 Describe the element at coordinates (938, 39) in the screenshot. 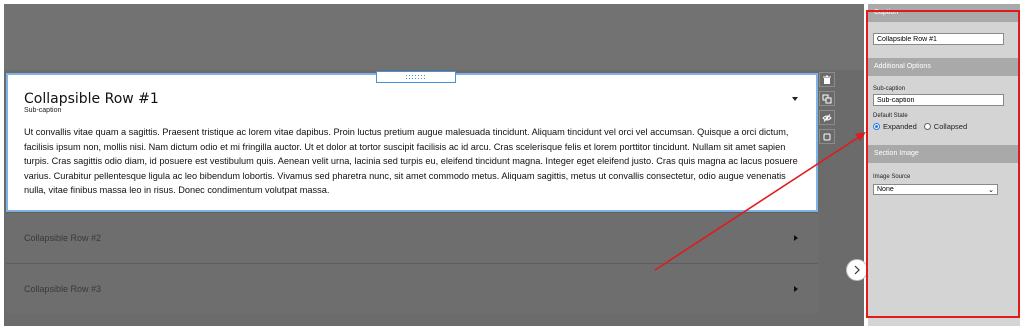

I see `caption-input` at that location.